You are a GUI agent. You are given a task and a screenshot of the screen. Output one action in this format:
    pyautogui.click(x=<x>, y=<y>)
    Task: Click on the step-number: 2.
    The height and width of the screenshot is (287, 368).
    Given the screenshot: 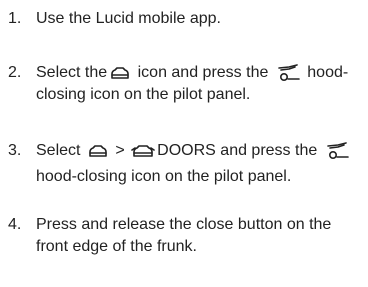 What is the action you would take?
    pyautogui.click(x=15, y=72)
    